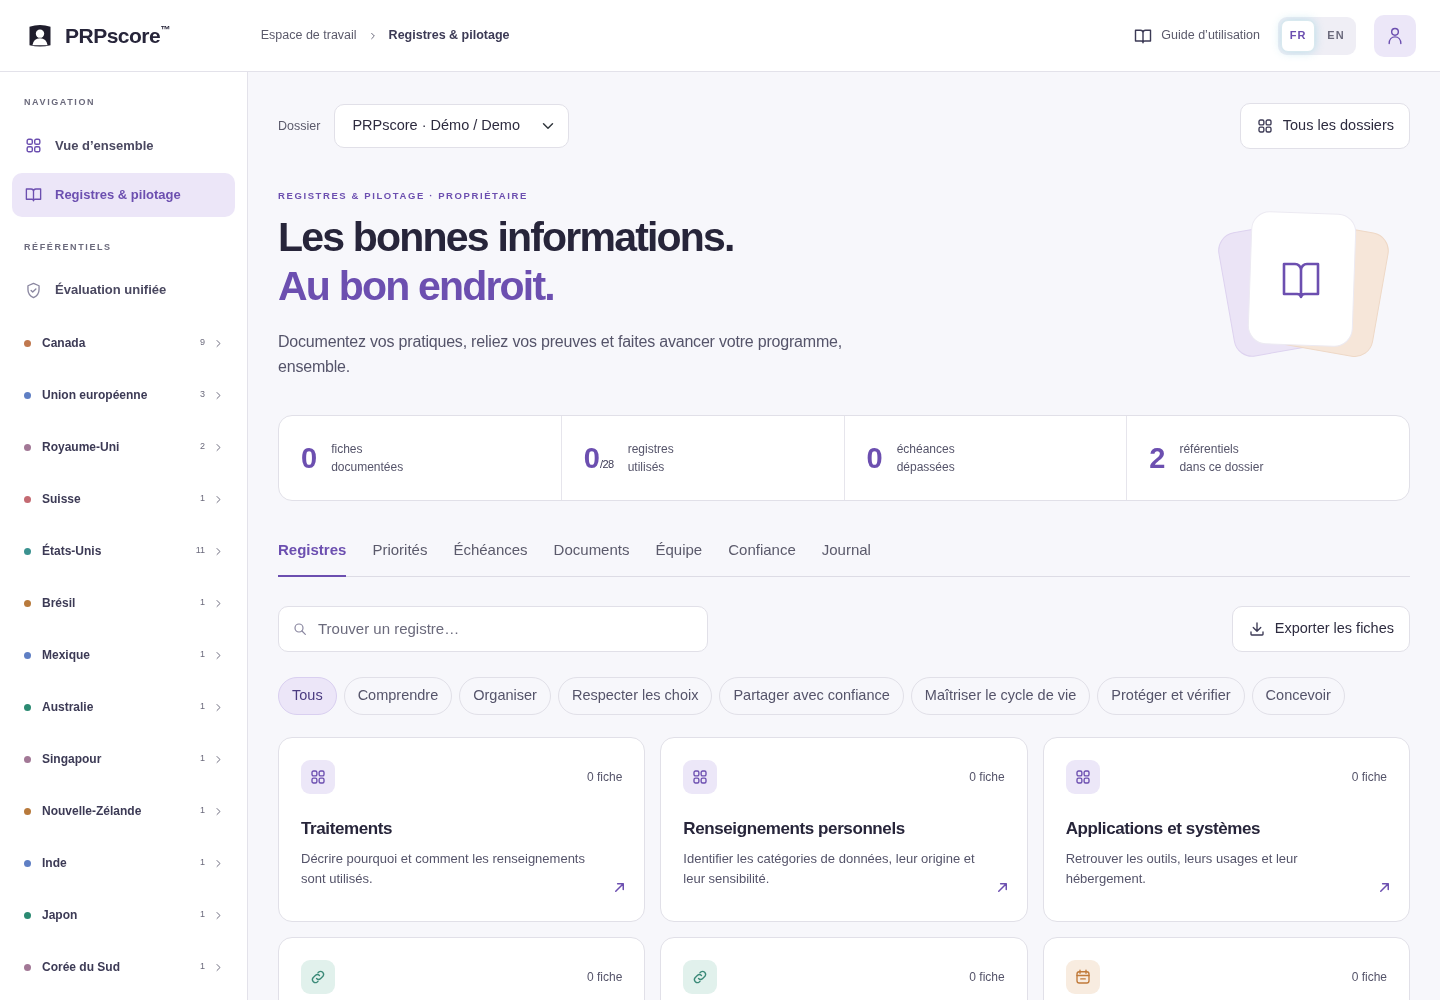  I want to click on tab: Équipe, so click(679, 558).